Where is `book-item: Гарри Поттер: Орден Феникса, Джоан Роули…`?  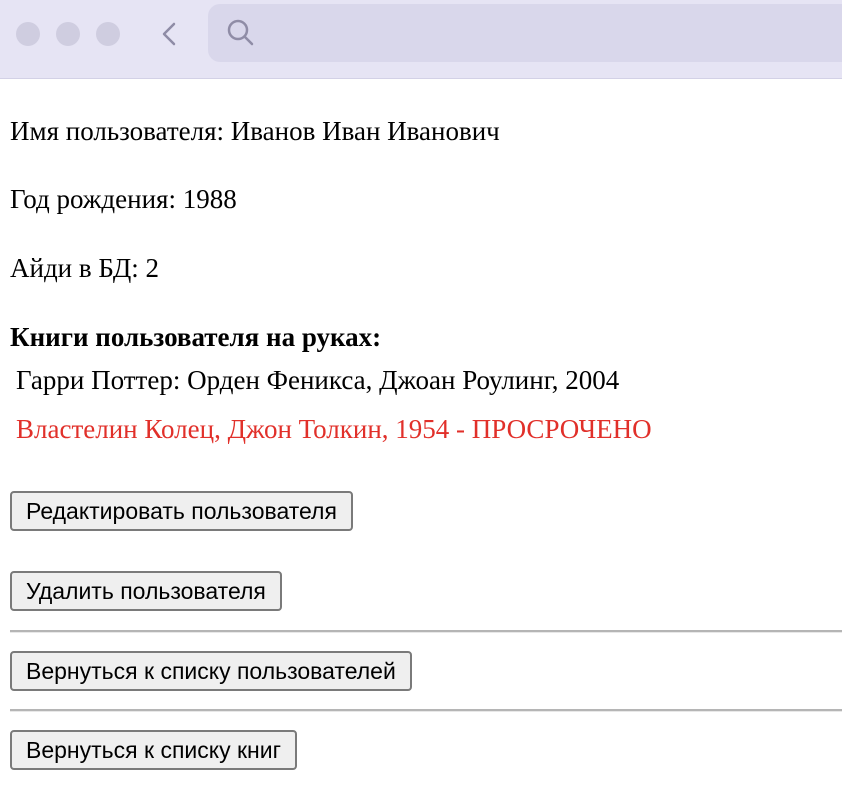 book-item: Гарри Поттер: Орден Феникса, Джоан Роули… is located at coordinates (318, 380).